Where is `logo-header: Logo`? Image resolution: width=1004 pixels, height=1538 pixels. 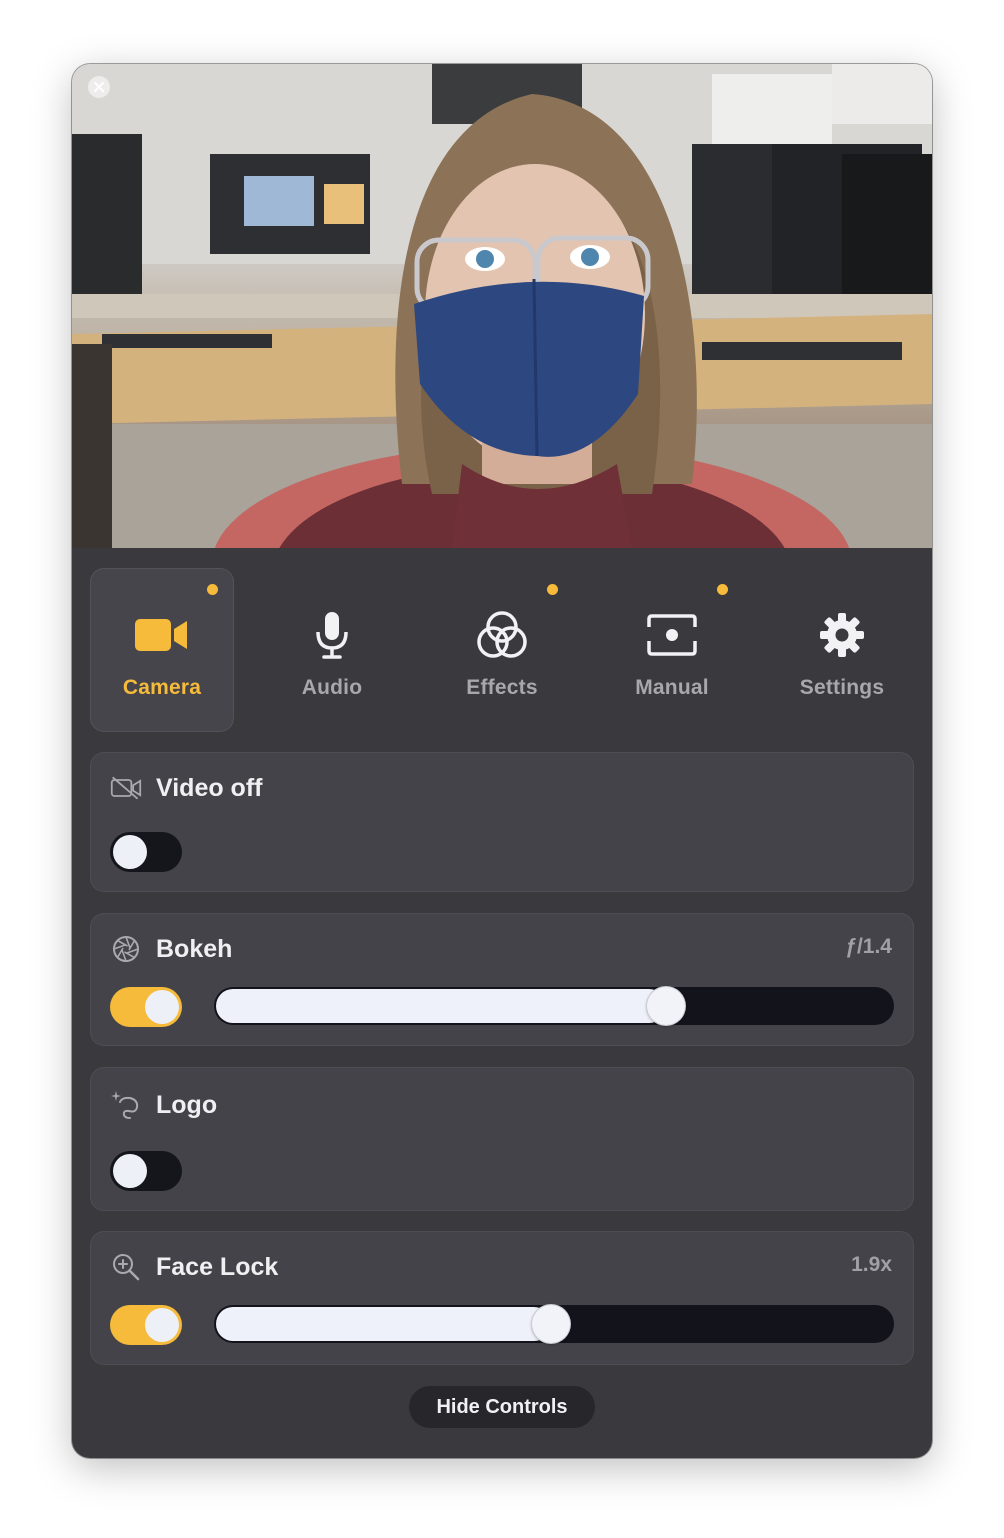 logo-header: Logo is located at coordinates (163, 1105).